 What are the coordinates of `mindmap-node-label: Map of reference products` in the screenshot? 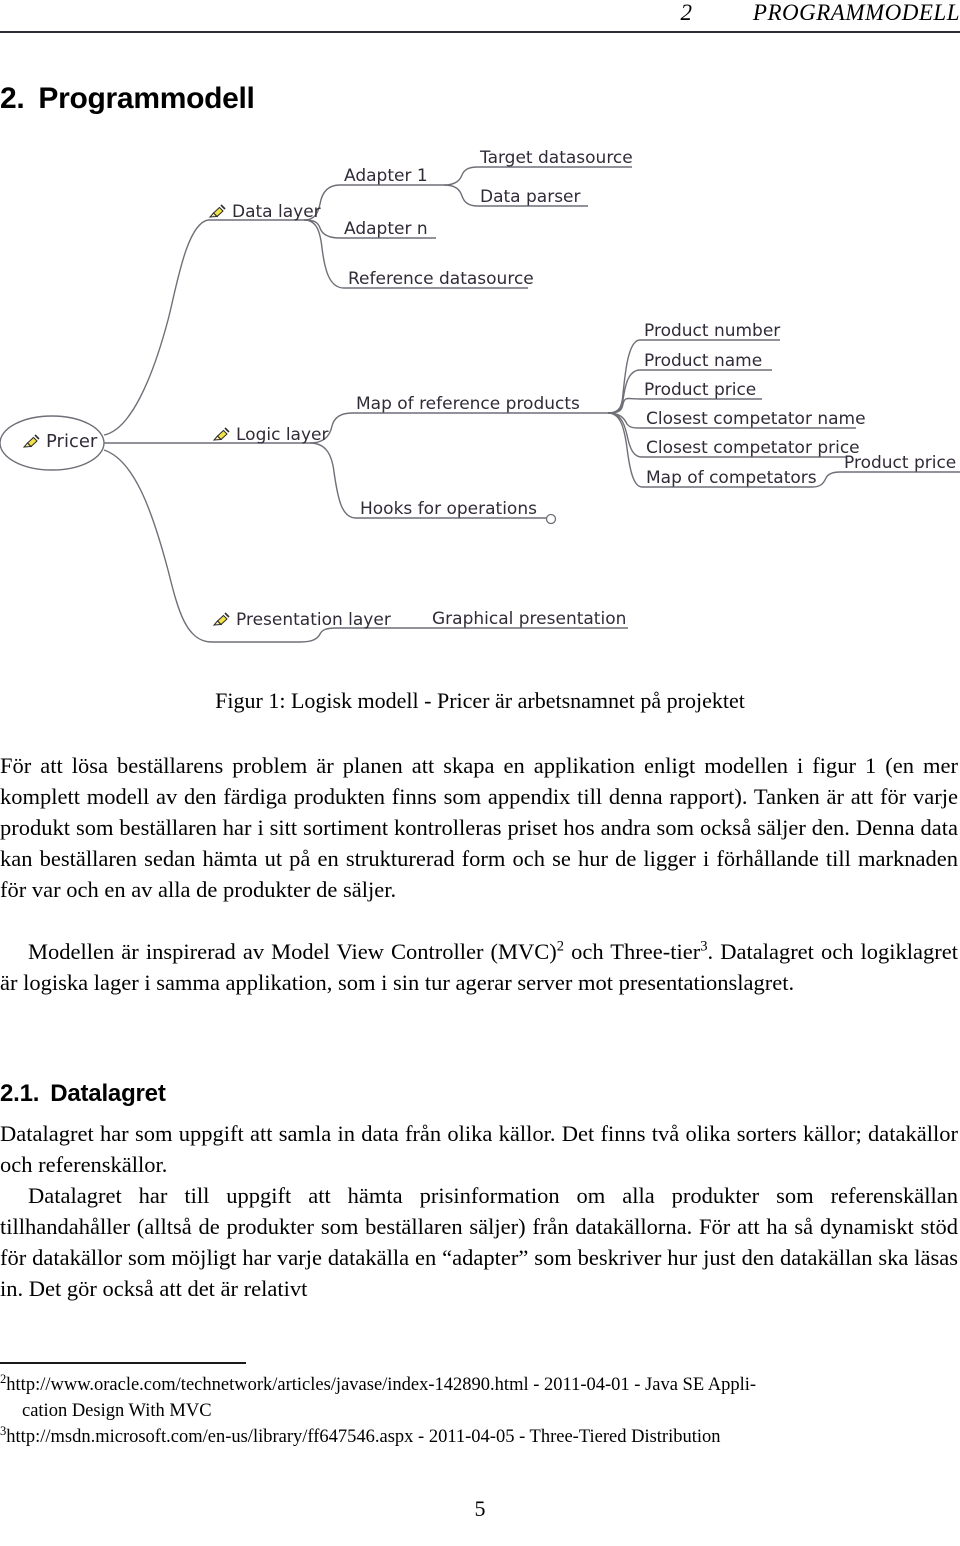 It's located at (468, 404).